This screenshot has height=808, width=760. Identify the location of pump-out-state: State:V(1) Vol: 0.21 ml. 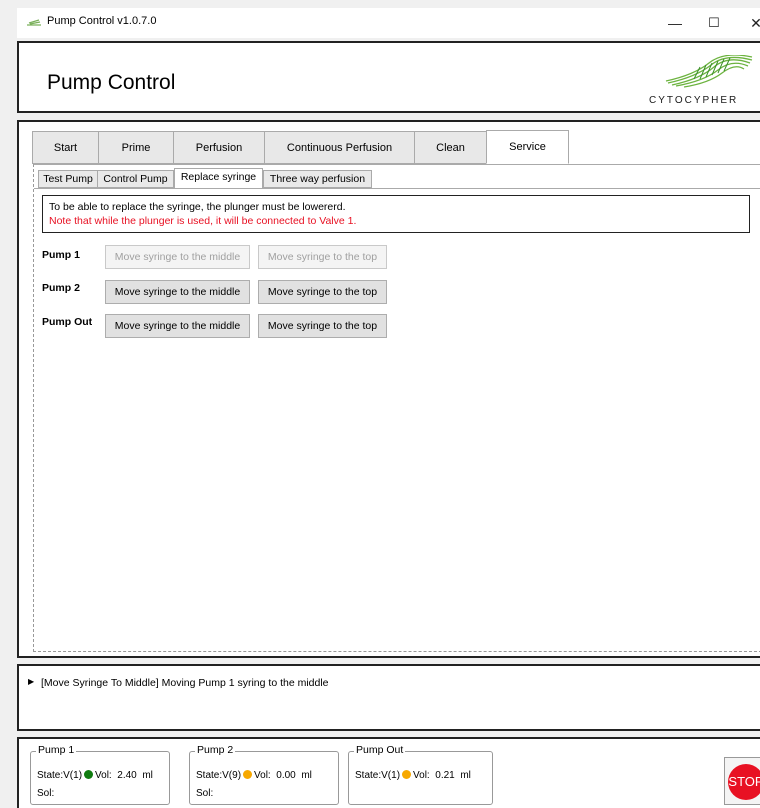
(413, 775).